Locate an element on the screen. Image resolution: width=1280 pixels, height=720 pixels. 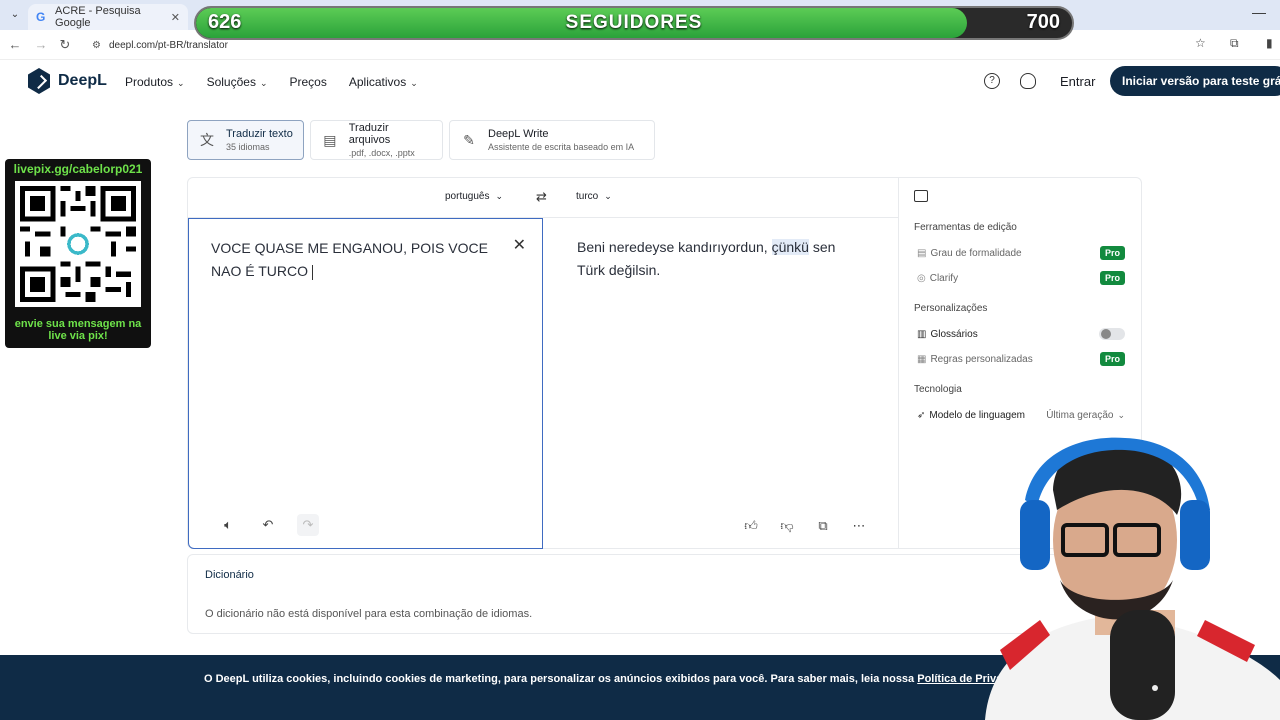
section-technology: Tecnologia is located at coordinates (938, 389).